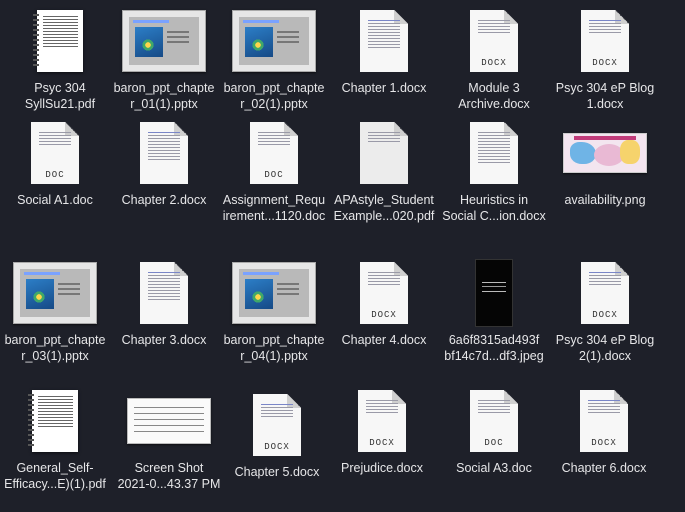  Describe the element at coordinates (605, 200) in the screenshot. I see `file-name: availability.png` at that location.